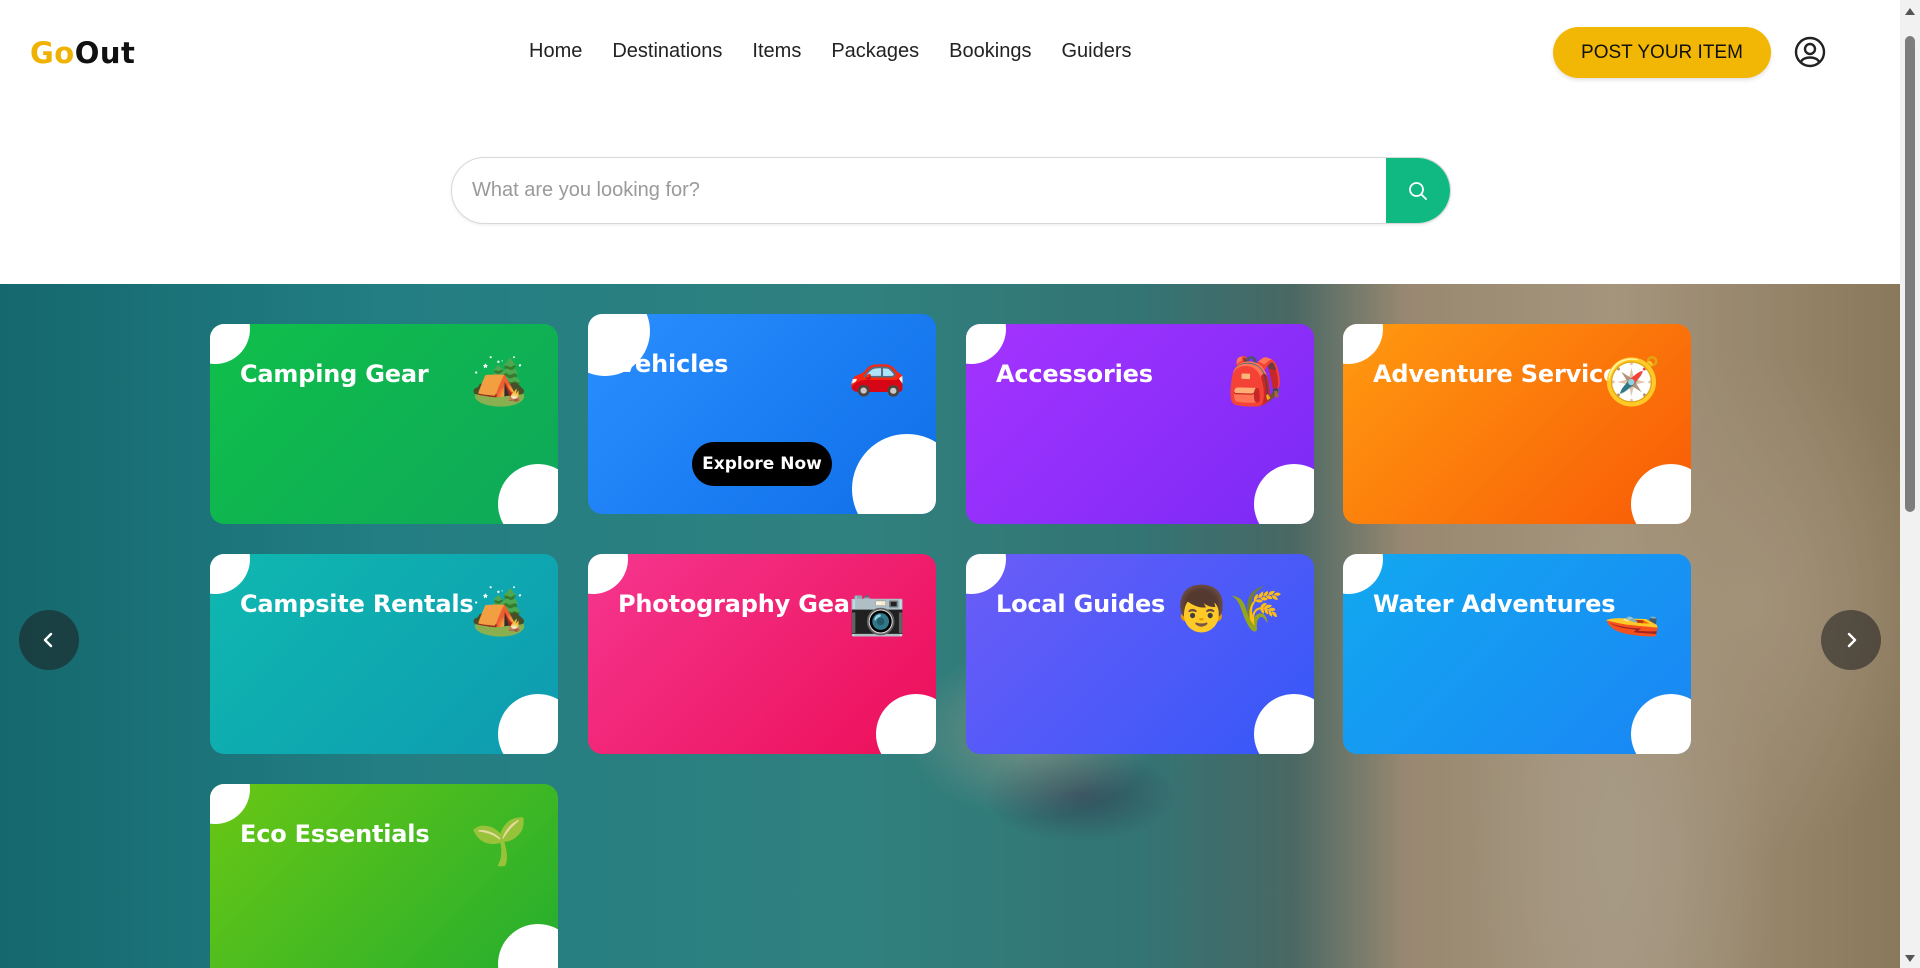  I want to click on category-card-local-guides: Local Guides 👦🌾, so click(1140, 654).